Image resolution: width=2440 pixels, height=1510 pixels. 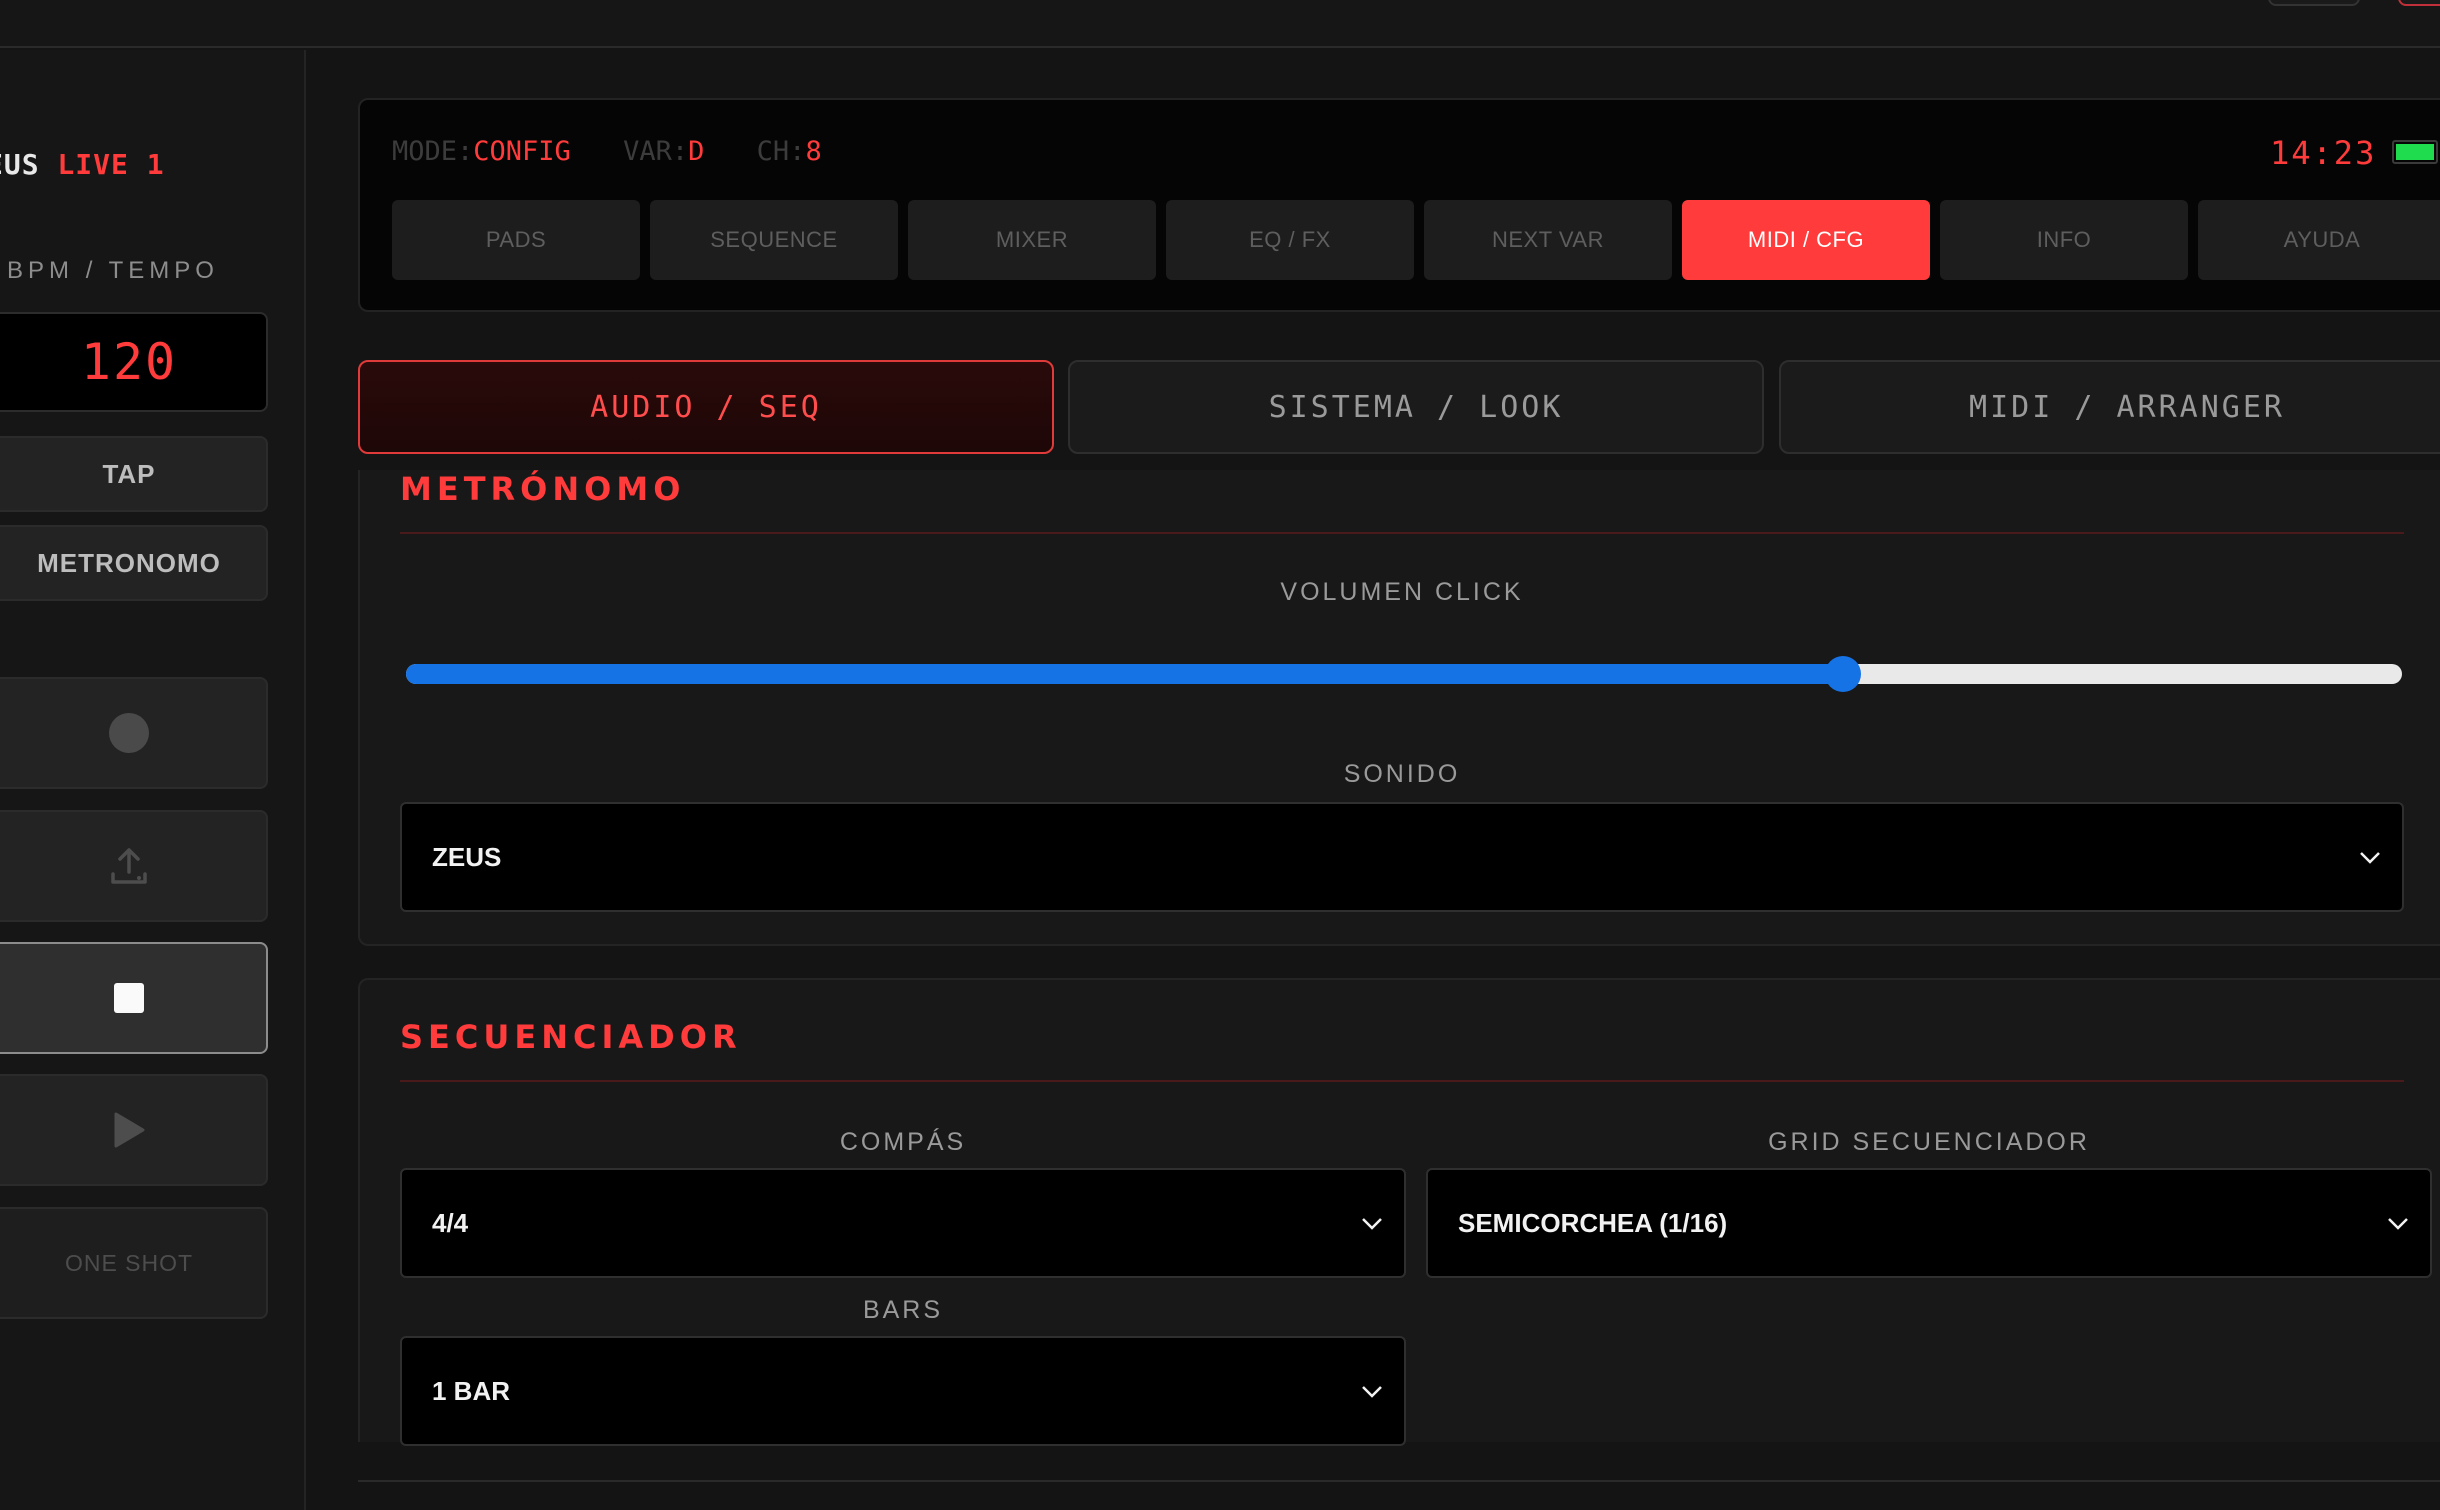 I want to click on upload-icon, so click(x=129, y=866).